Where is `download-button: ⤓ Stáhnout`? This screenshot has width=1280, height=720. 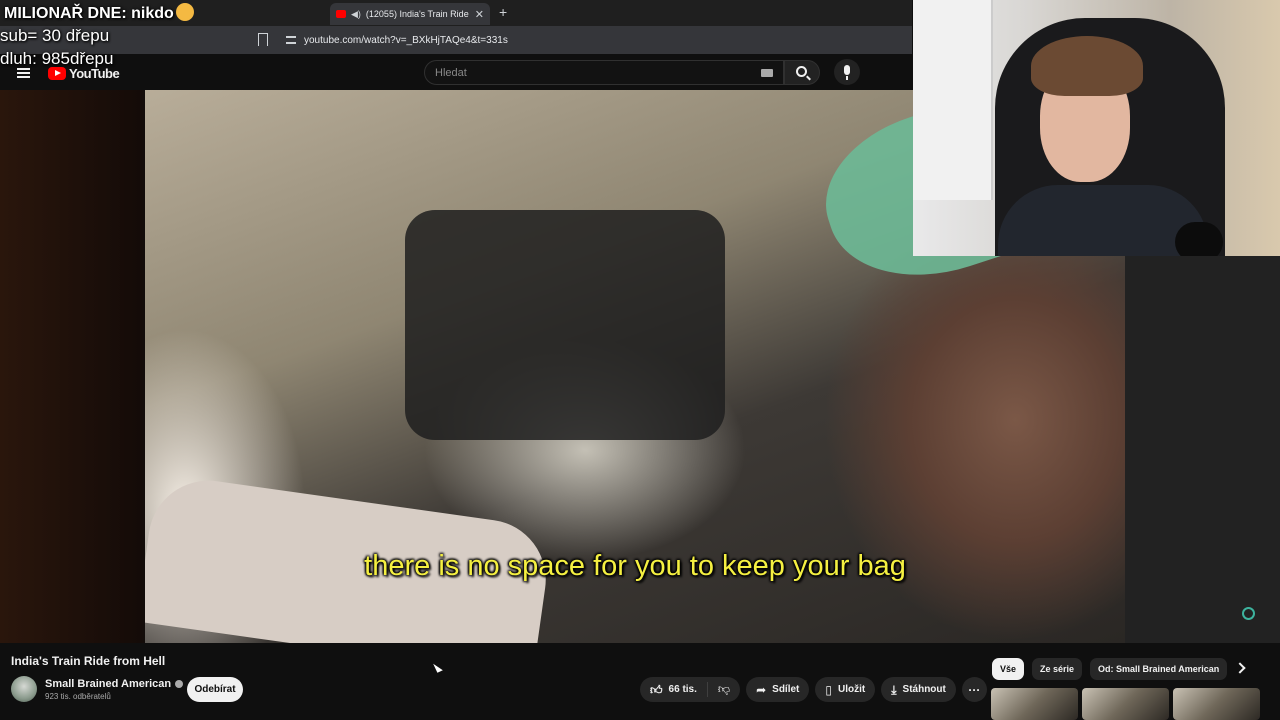
download-button: ⤓ Stáhnout is located at coordinates (918, 689).